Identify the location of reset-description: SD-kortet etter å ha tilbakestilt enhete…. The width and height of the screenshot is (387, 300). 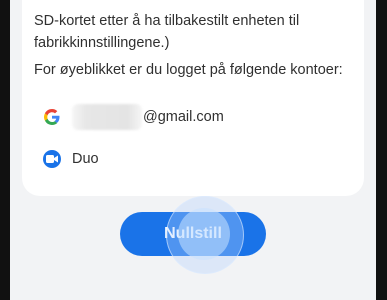
(194, 27).